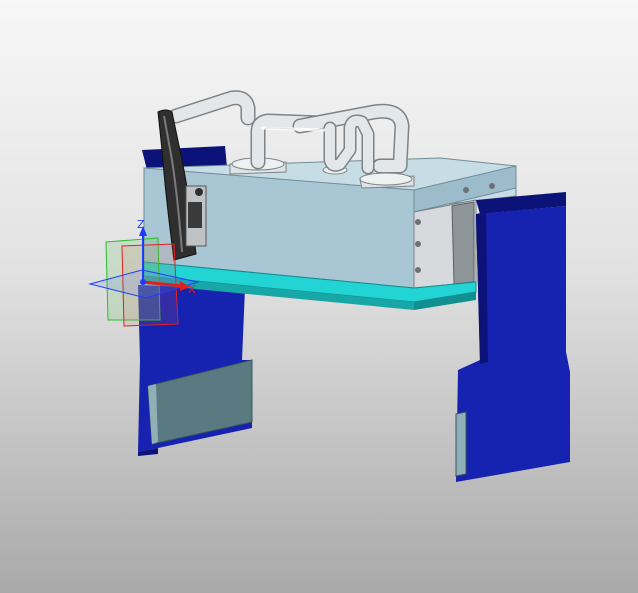  What do you see at coordinates (192, 289) in the screenshot?
I see `x-axis-label: X` at bounding box center [192, 289].